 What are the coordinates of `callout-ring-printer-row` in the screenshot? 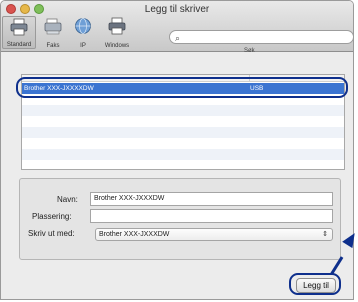 It's located at (182, 87).